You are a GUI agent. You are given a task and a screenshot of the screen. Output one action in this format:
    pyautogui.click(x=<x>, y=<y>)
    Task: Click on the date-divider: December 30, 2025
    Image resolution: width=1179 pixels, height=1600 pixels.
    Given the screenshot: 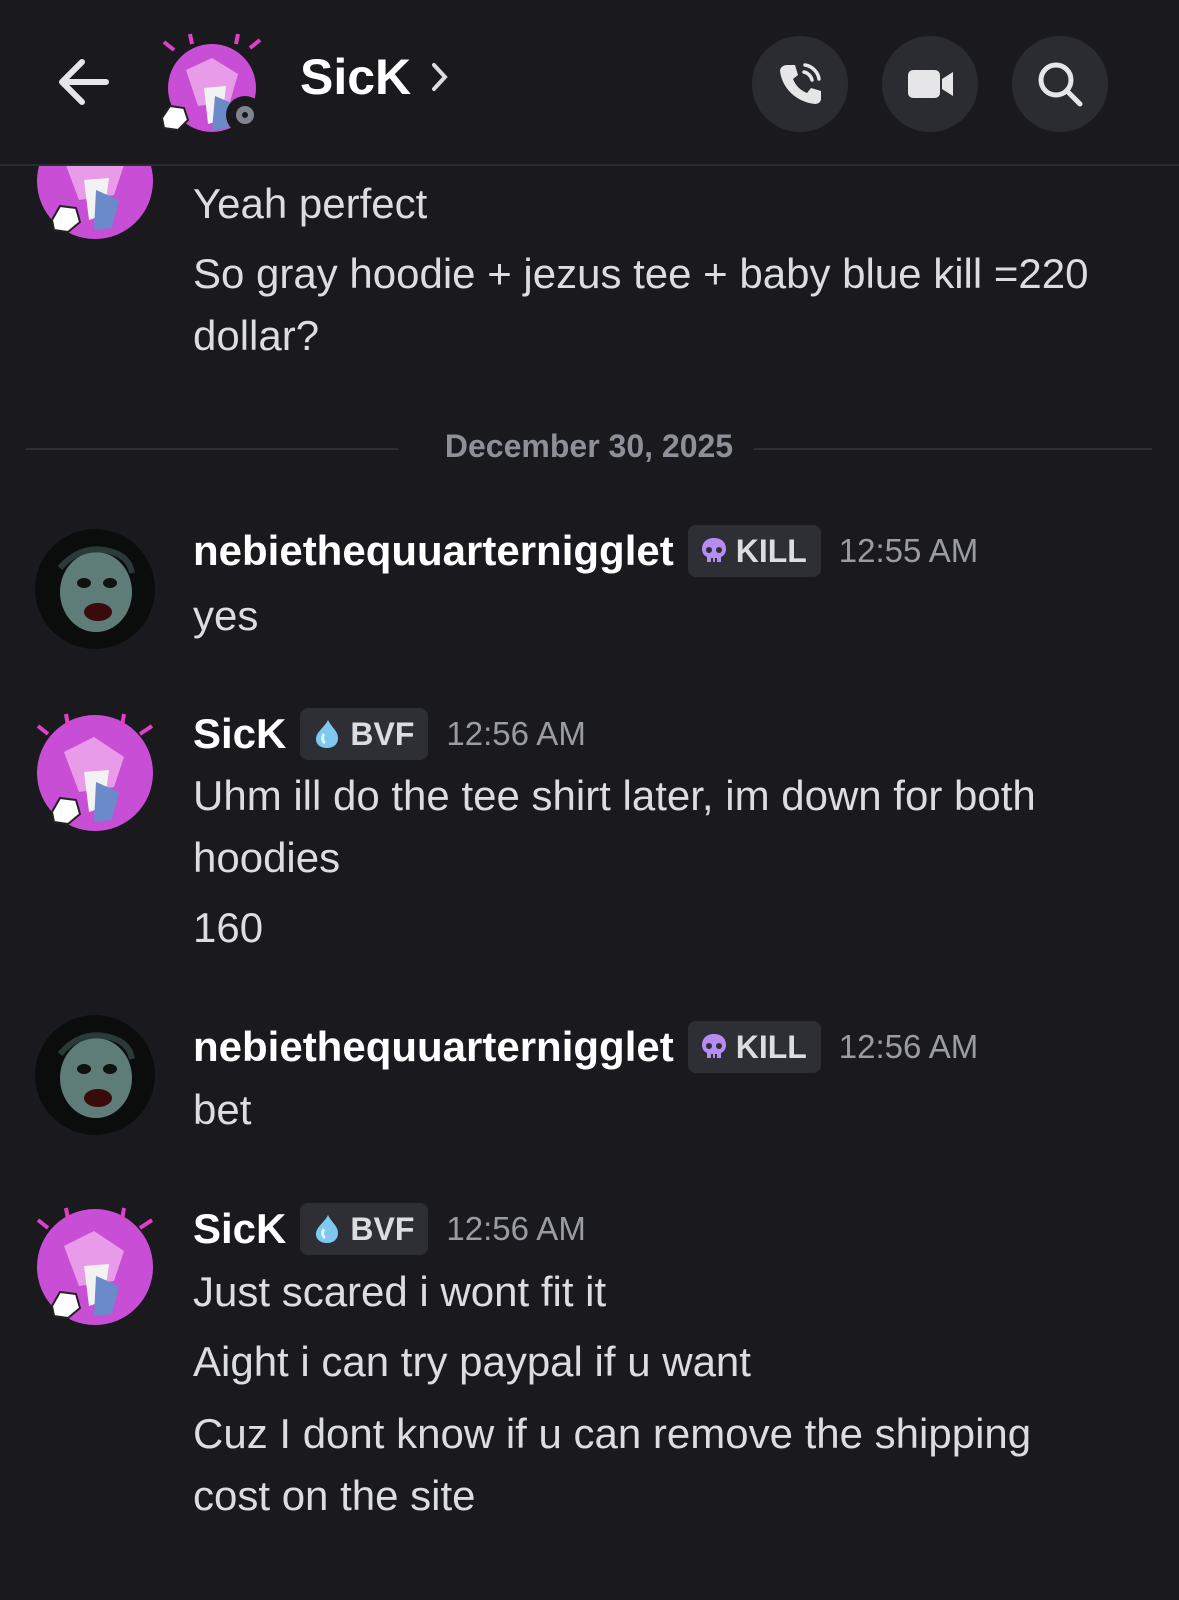 What is the action you would take?
    pyautogui.click(x=589, y=448)
    